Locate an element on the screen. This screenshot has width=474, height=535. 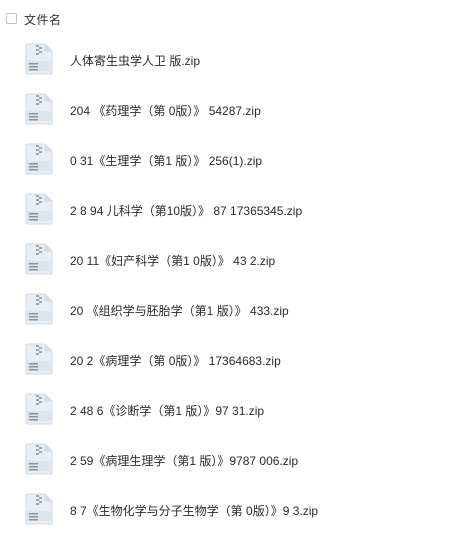
file-name: 20 11《妇产科学（第1 0版）》 43 2.zip is located at coordinates (172, 260).